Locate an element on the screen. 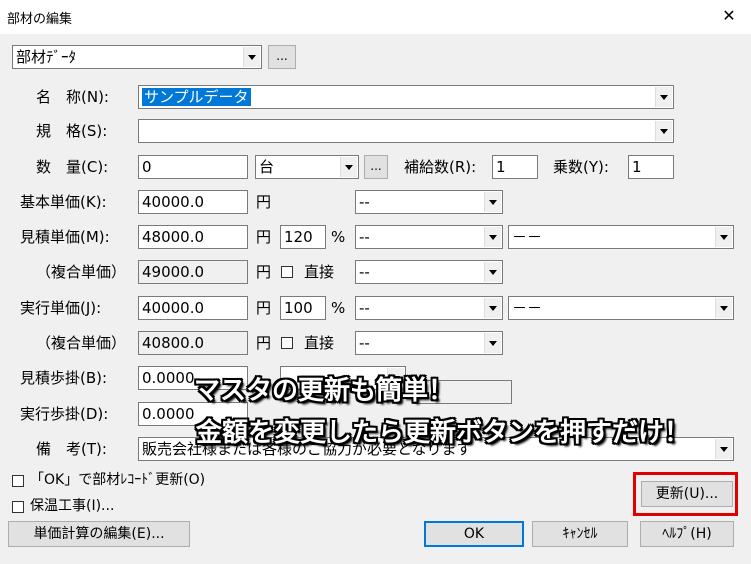 The height and width of the screenshot is (564, 751). spec-combo is located at coordinates (406, 131).